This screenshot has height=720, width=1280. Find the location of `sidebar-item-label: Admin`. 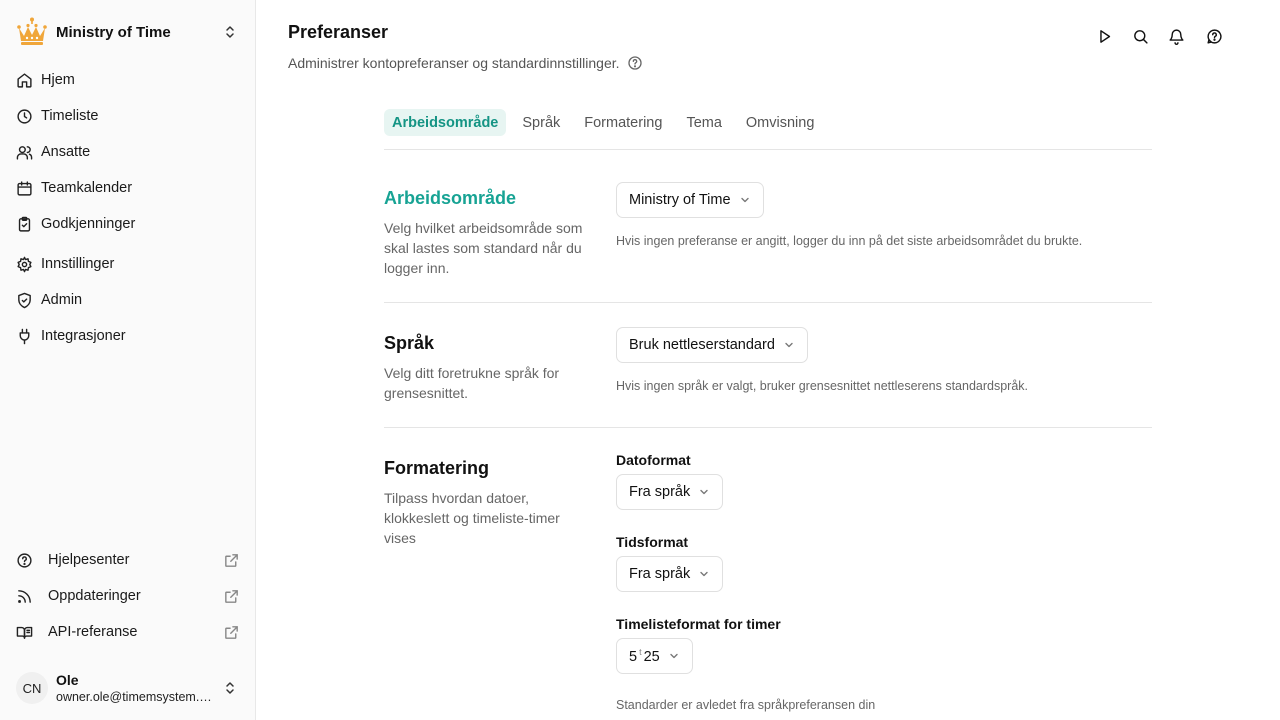

sidebar-item-label: Admin is located at coordinates (62, 300).